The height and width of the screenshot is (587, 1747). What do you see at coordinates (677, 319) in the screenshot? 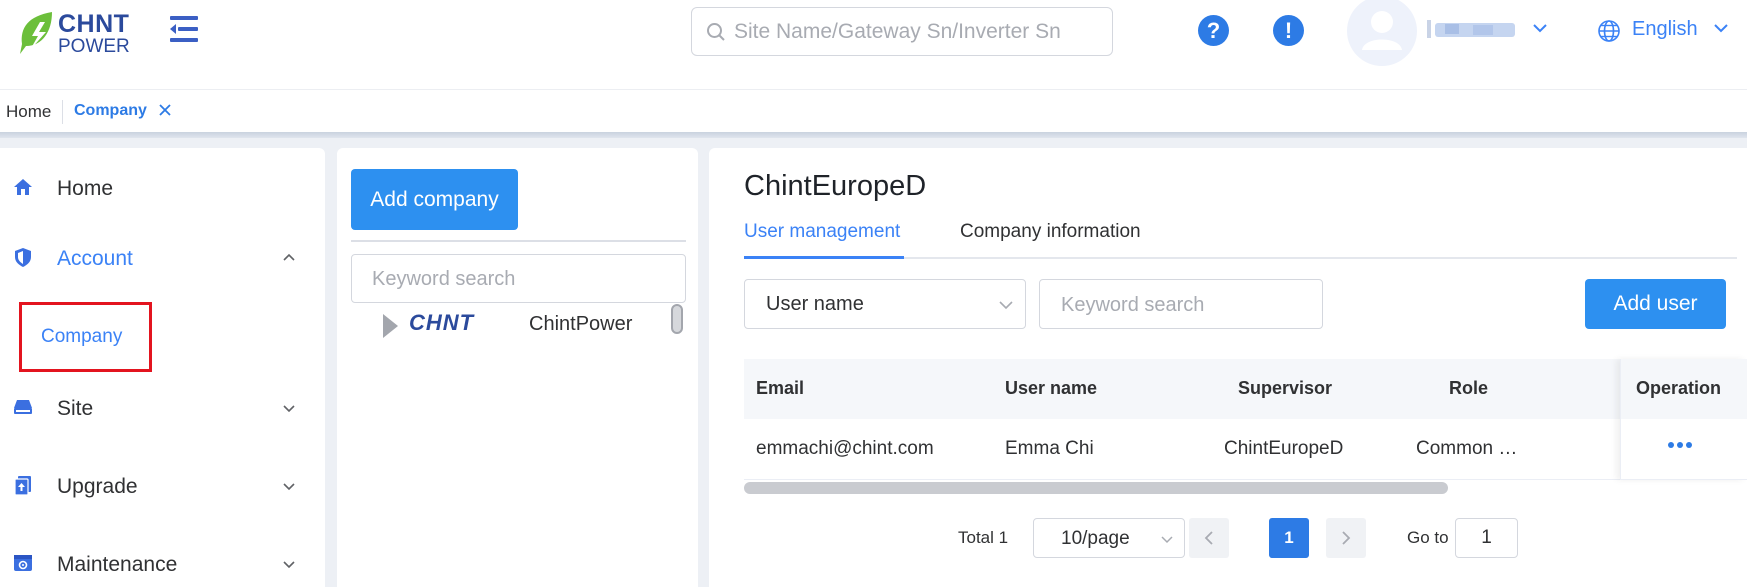
I see `tree-scrollbar` at bounding box center [677, 319].